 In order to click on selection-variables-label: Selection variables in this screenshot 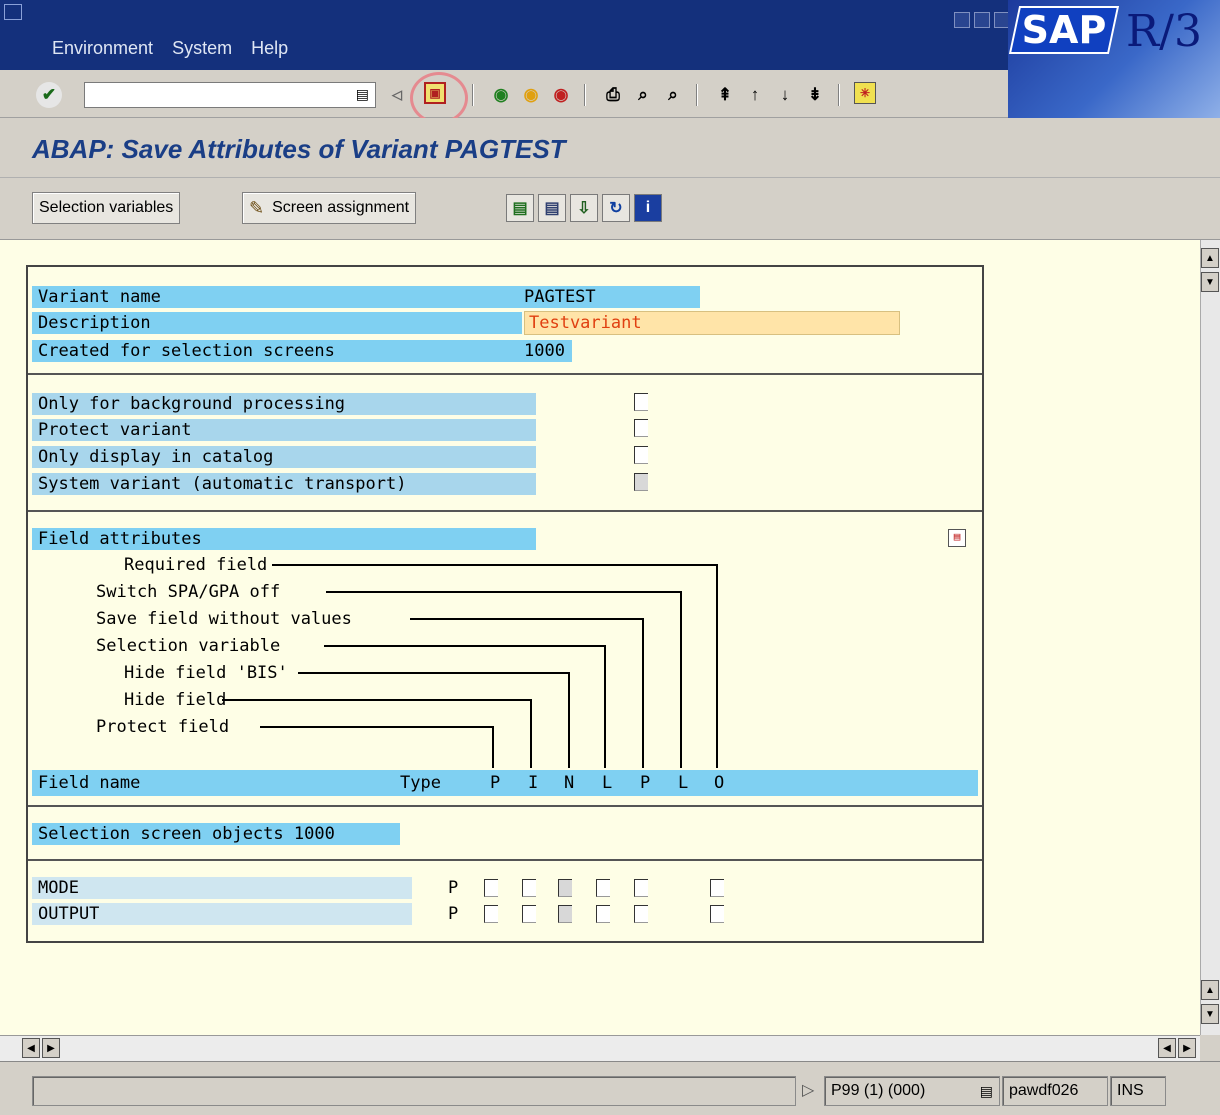, I will do `click(106, 207)`.